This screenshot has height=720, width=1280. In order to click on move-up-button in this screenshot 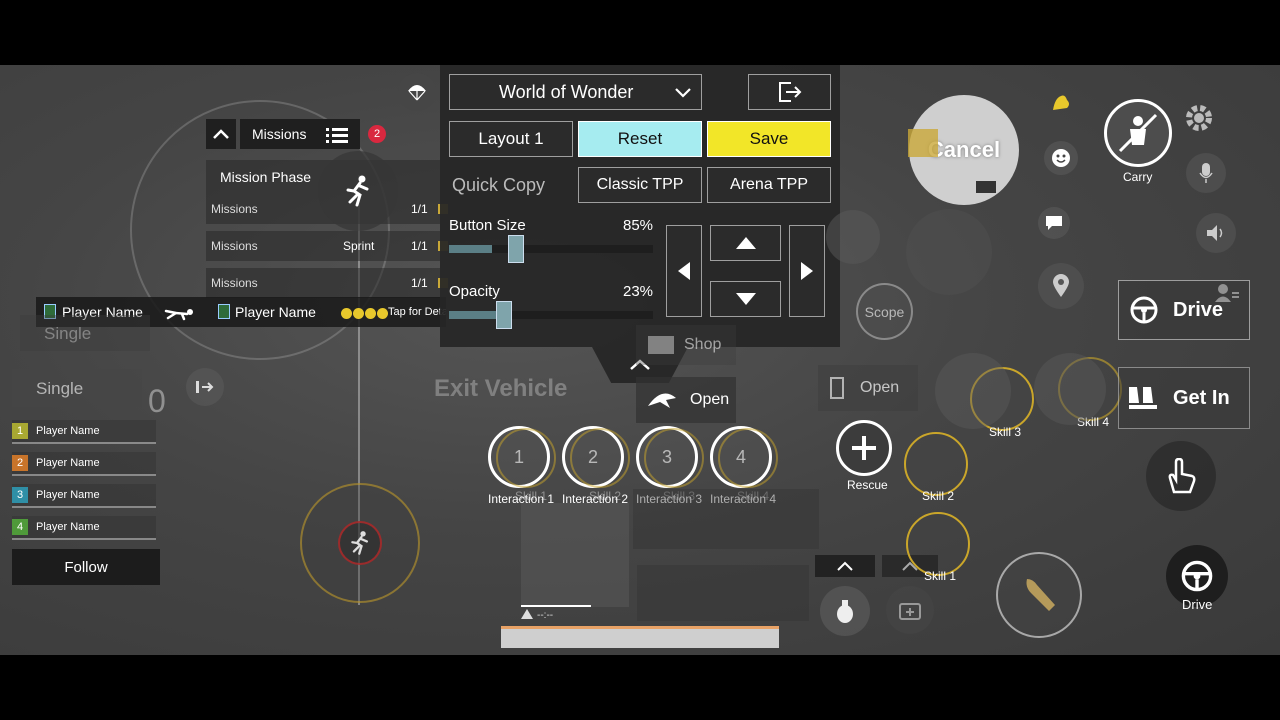, I will do `click(745, 243)`.